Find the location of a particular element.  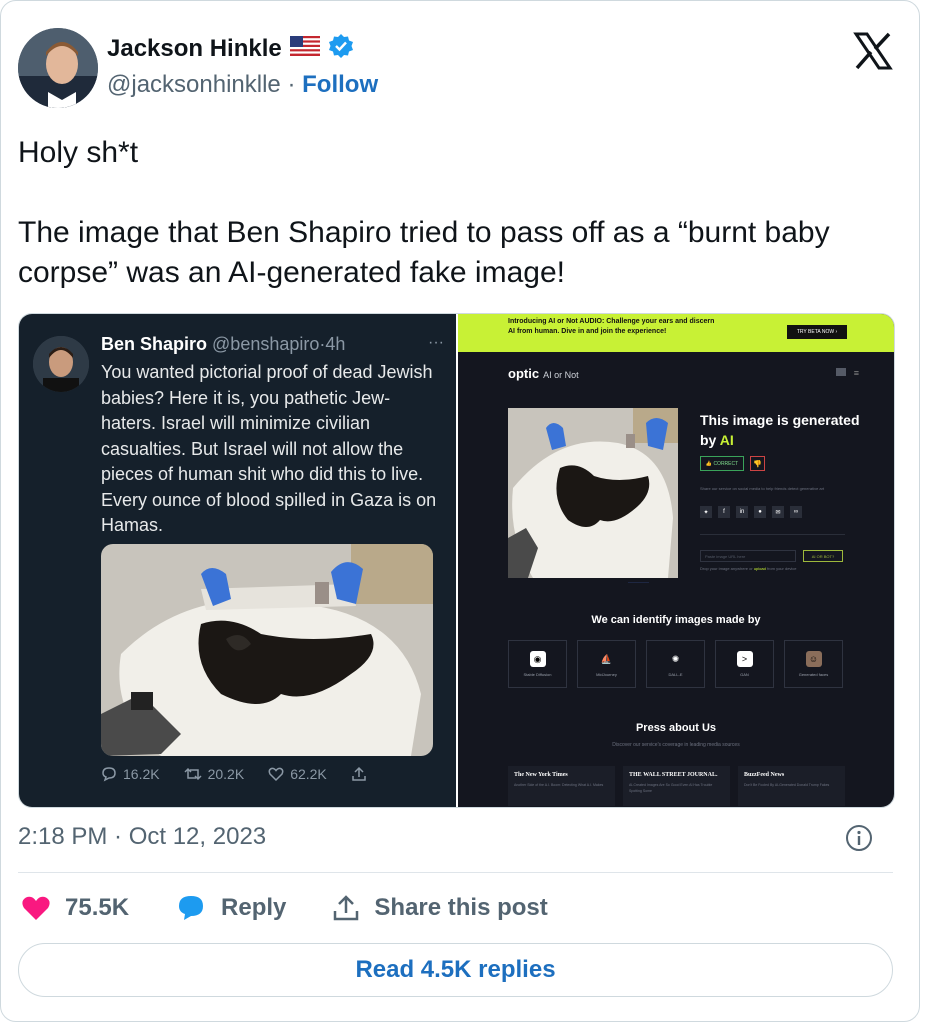

result-title: This image is generated by AI is located at coordinates (780, 430).